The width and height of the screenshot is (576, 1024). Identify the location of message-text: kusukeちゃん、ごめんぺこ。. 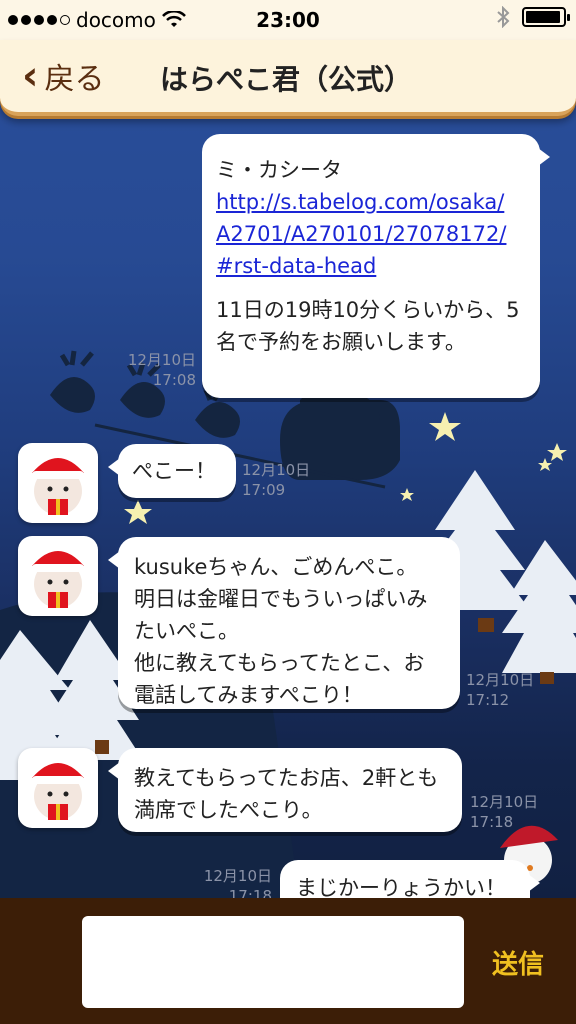
(276, 567).